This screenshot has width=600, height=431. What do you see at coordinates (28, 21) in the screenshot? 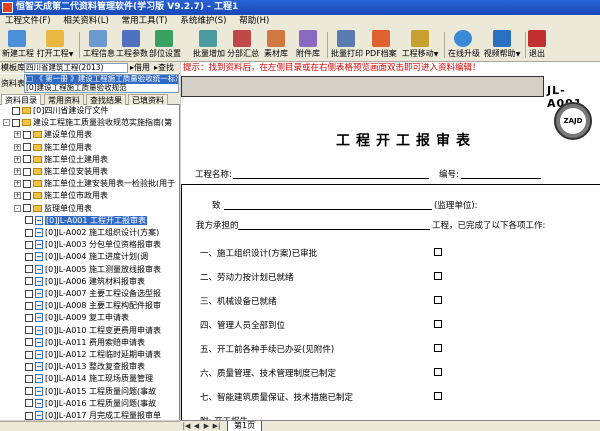
I see `menu-file: 工程文件(F)` at bounding box center [28, 21].